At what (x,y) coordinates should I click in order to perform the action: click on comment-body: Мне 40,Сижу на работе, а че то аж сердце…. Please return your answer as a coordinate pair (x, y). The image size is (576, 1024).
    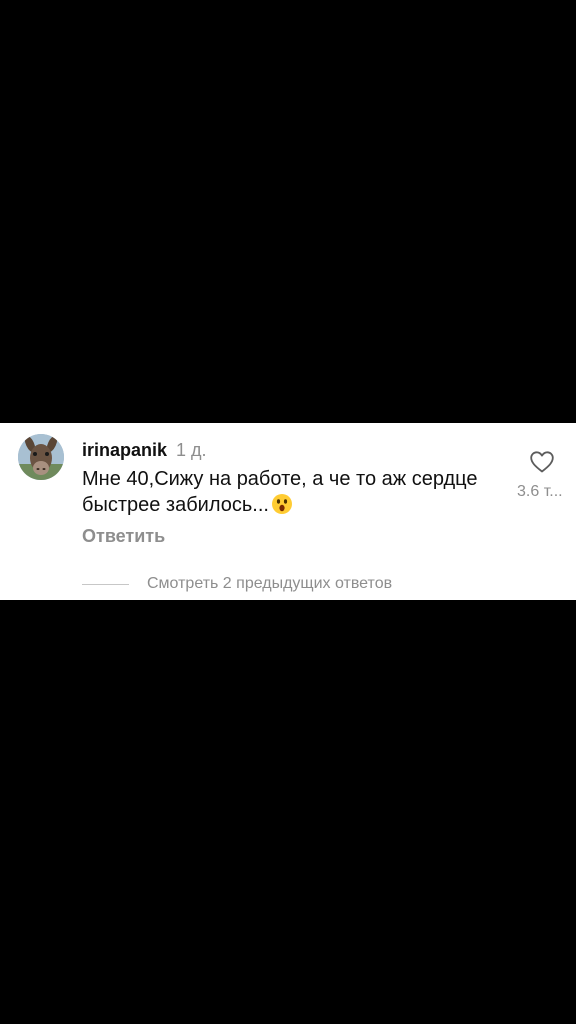
    Looking at the image, I should click on (292, 492).